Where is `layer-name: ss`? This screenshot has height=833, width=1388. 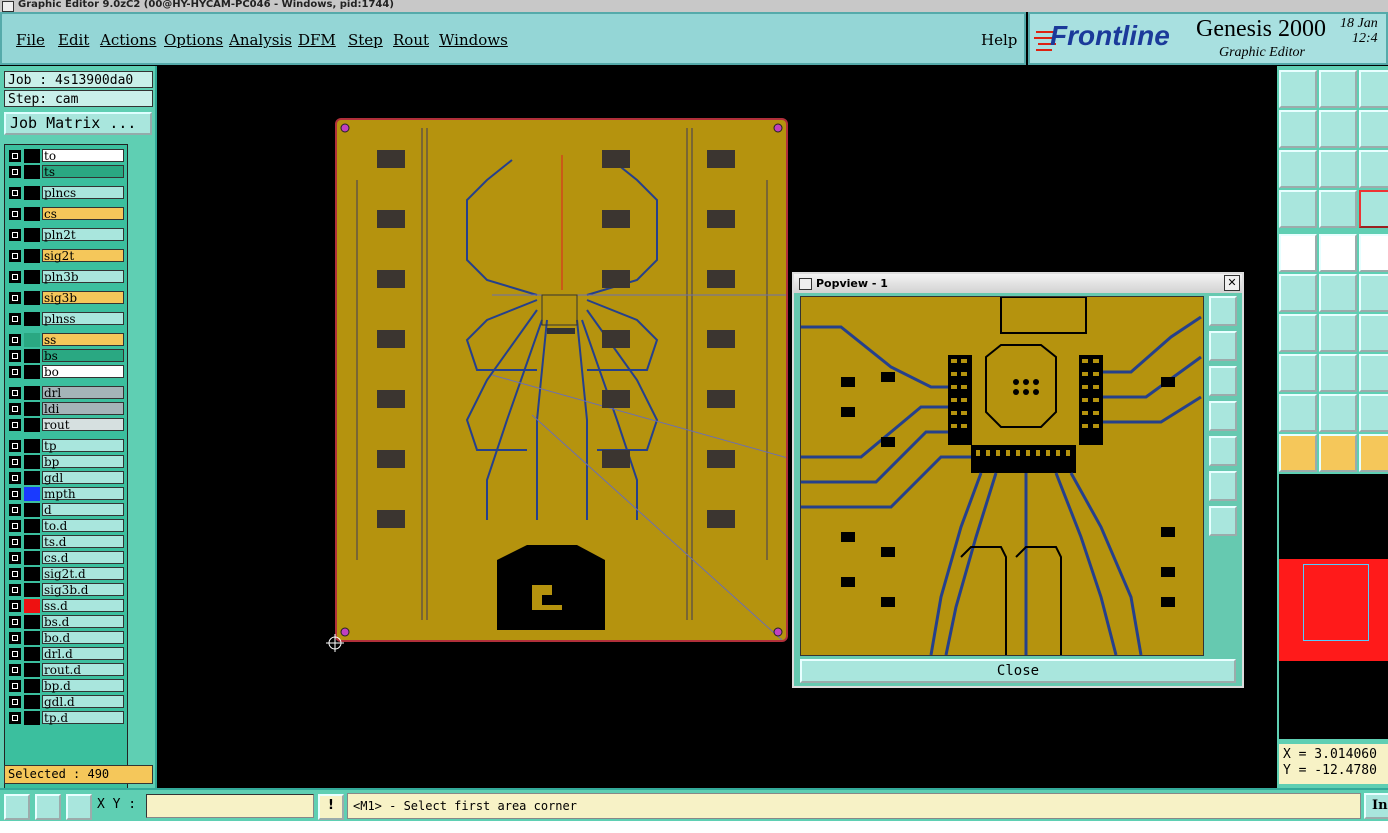
layer-name: ss is located at coordinates (83, 339).